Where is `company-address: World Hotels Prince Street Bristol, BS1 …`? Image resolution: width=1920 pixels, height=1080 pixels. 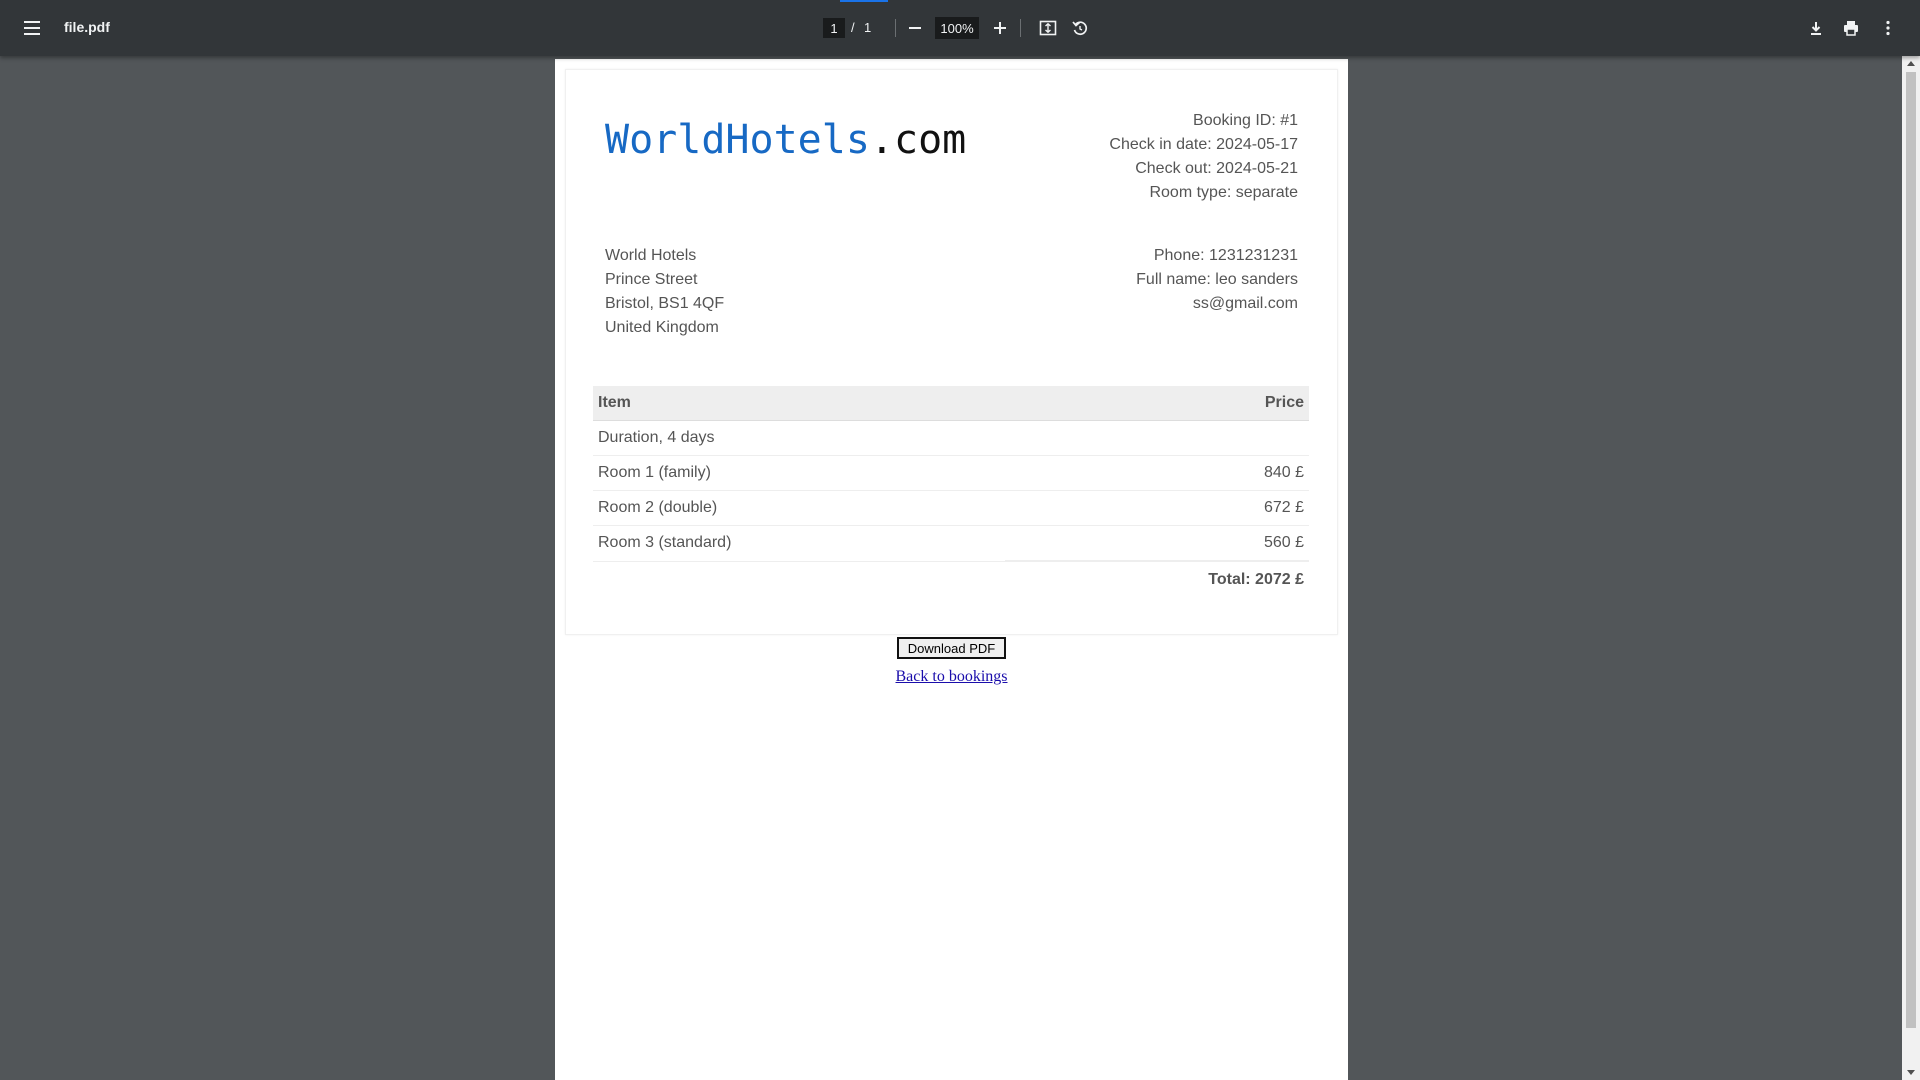 company-address: World Hotels Prince Street Bristol, BS1 … is located at coordinates (664, 292).